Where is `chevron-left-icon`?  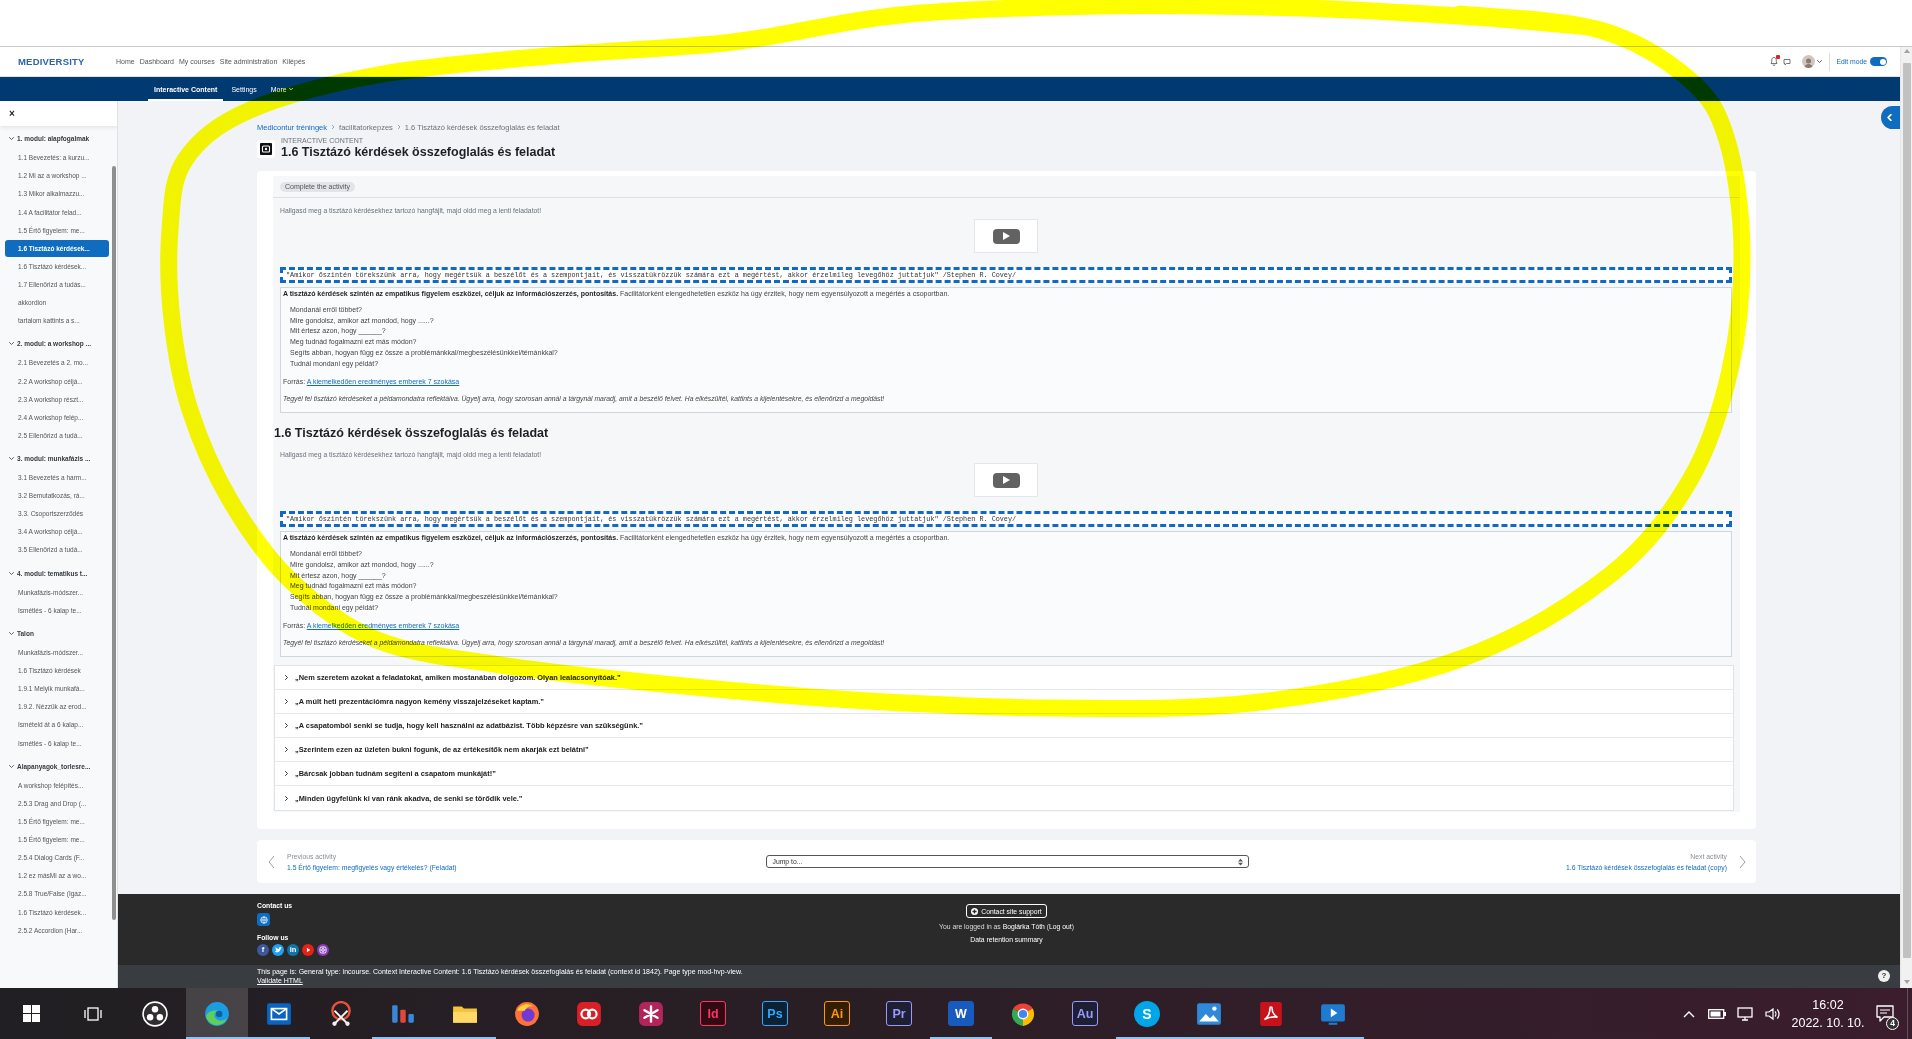
chevron-left-icon is located at coordinates (1889, 117).